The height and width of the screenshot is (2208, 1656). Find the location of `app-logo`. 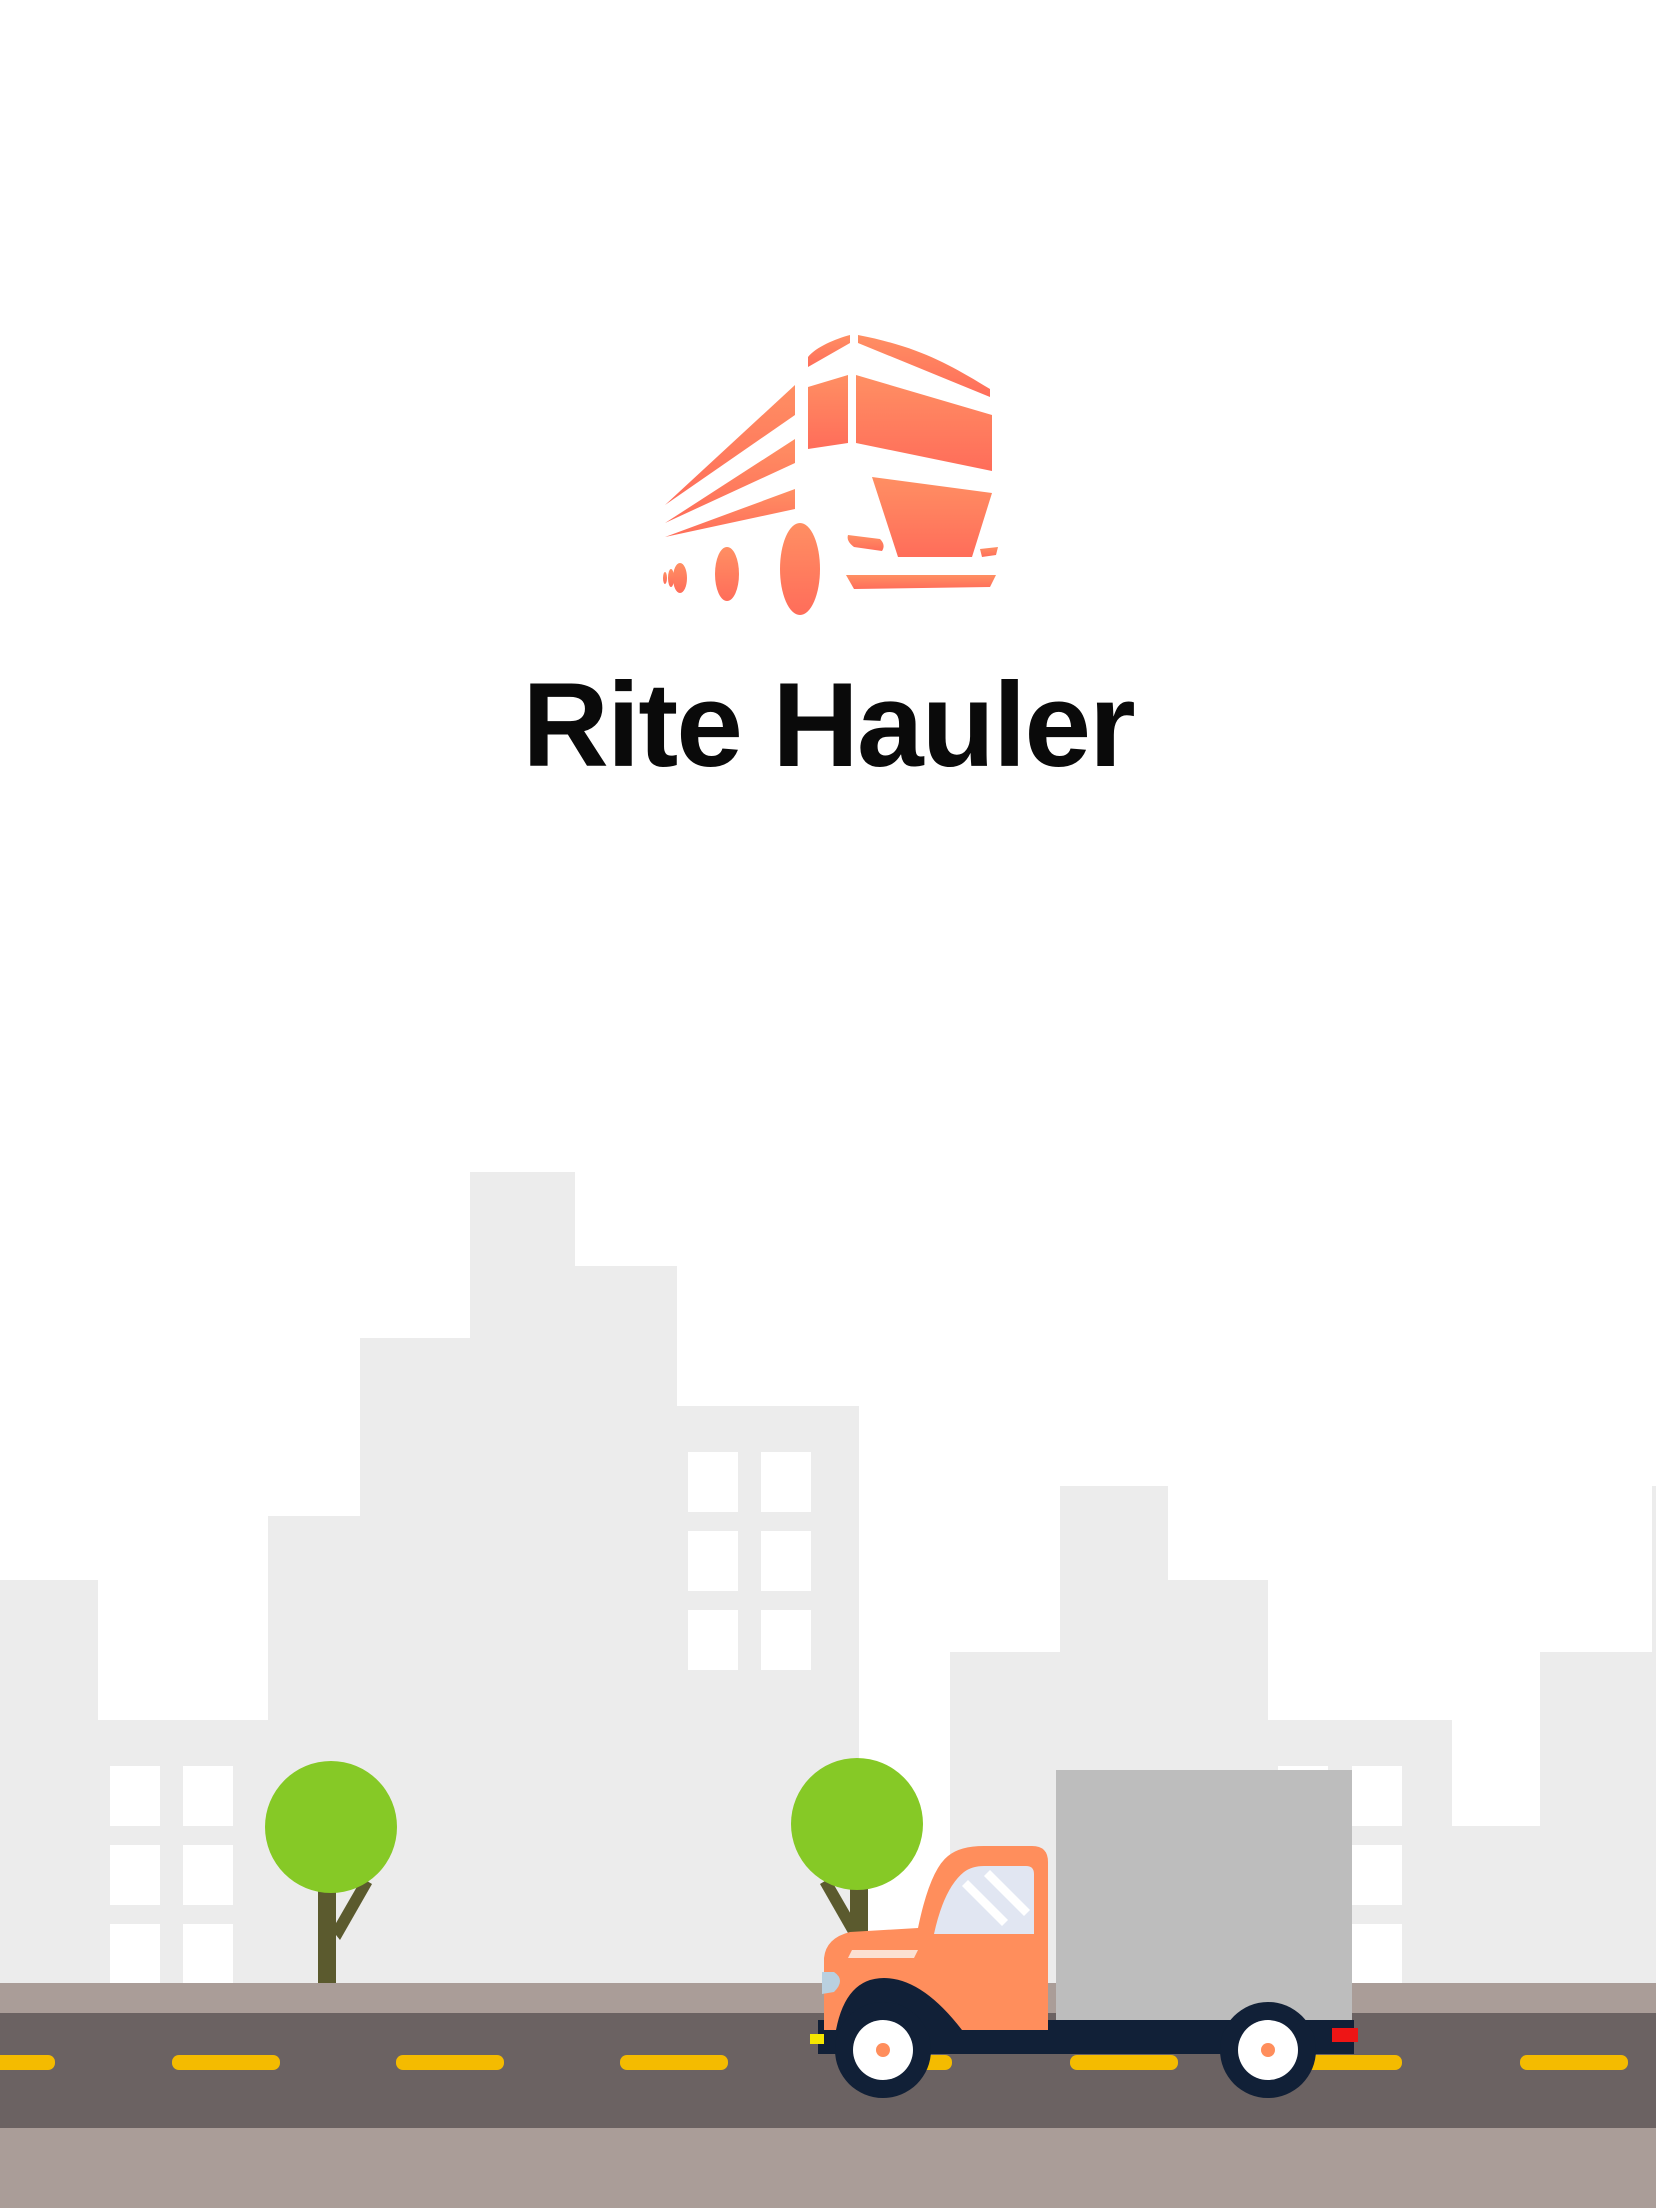

app-logo is located at coordinates (830, 475).